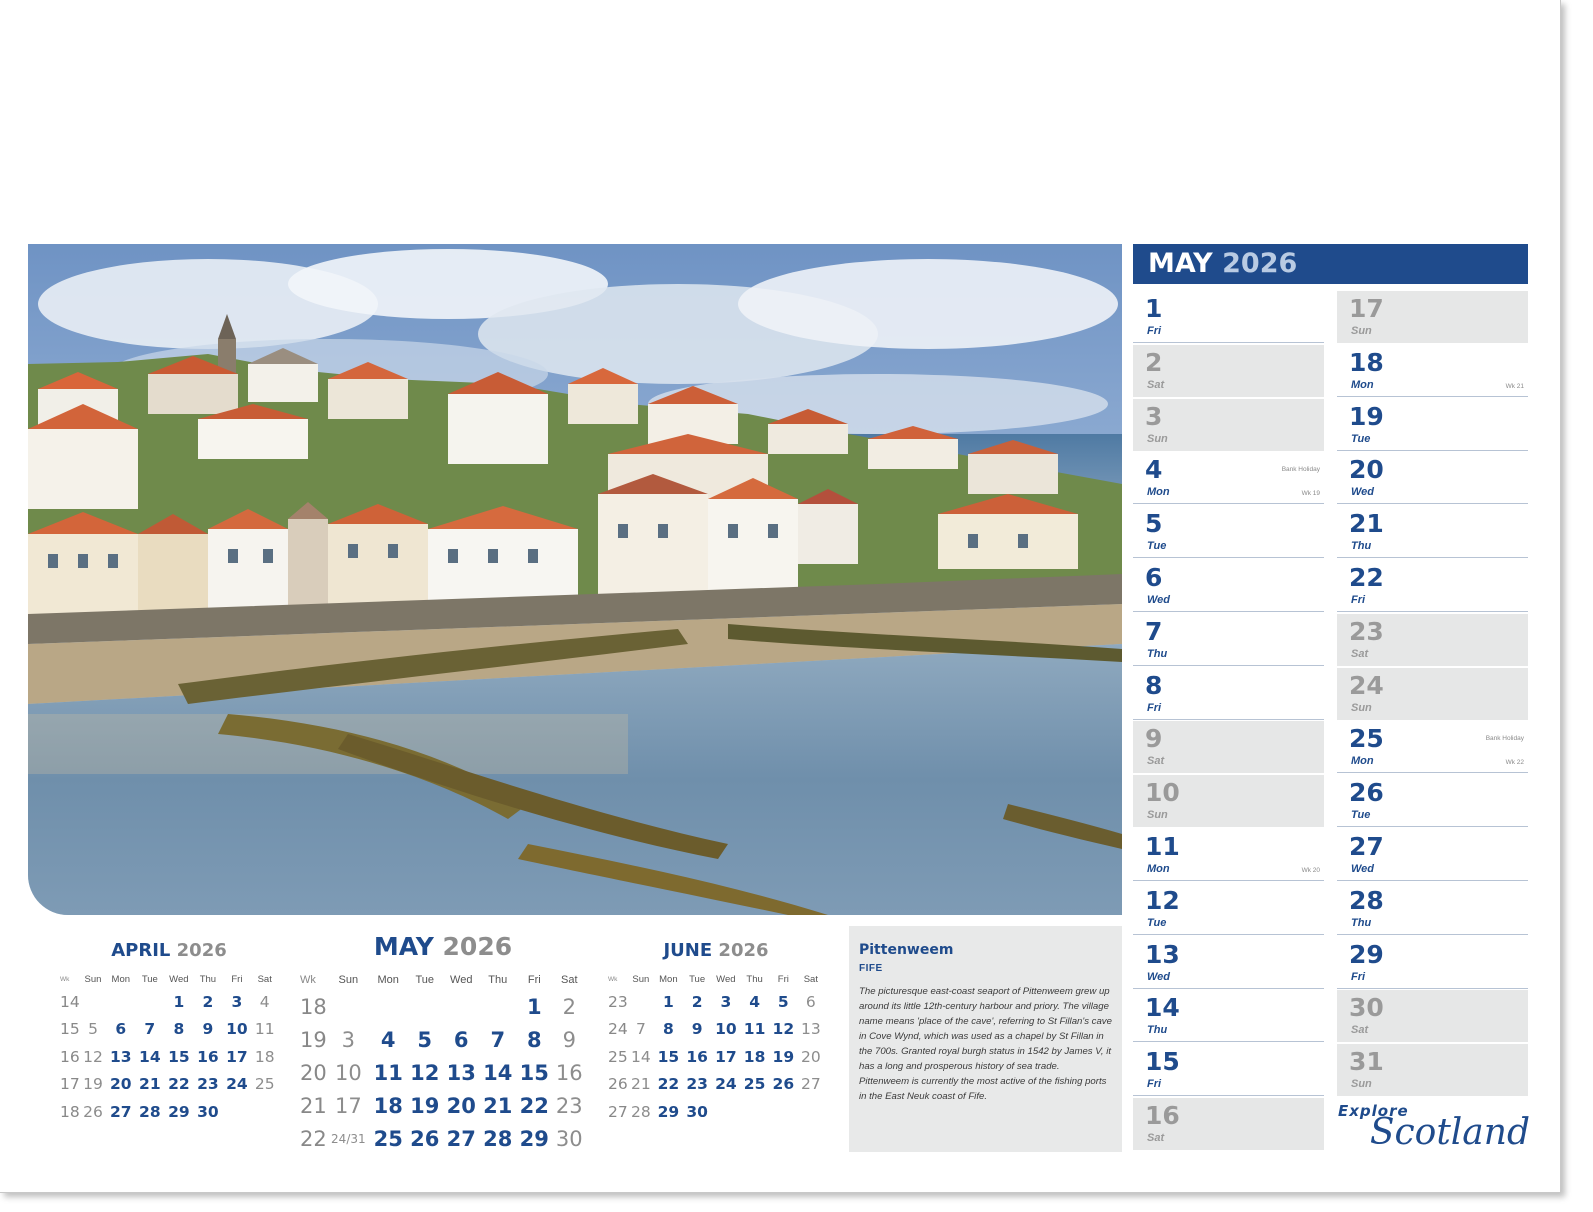 Image resolution: width=1593 pixels, height=1212 pixels. What do you see at coordinates (1162, 1008) in the screenshot?
I see `day-number: 14` at bounding box center [1162, 1008].